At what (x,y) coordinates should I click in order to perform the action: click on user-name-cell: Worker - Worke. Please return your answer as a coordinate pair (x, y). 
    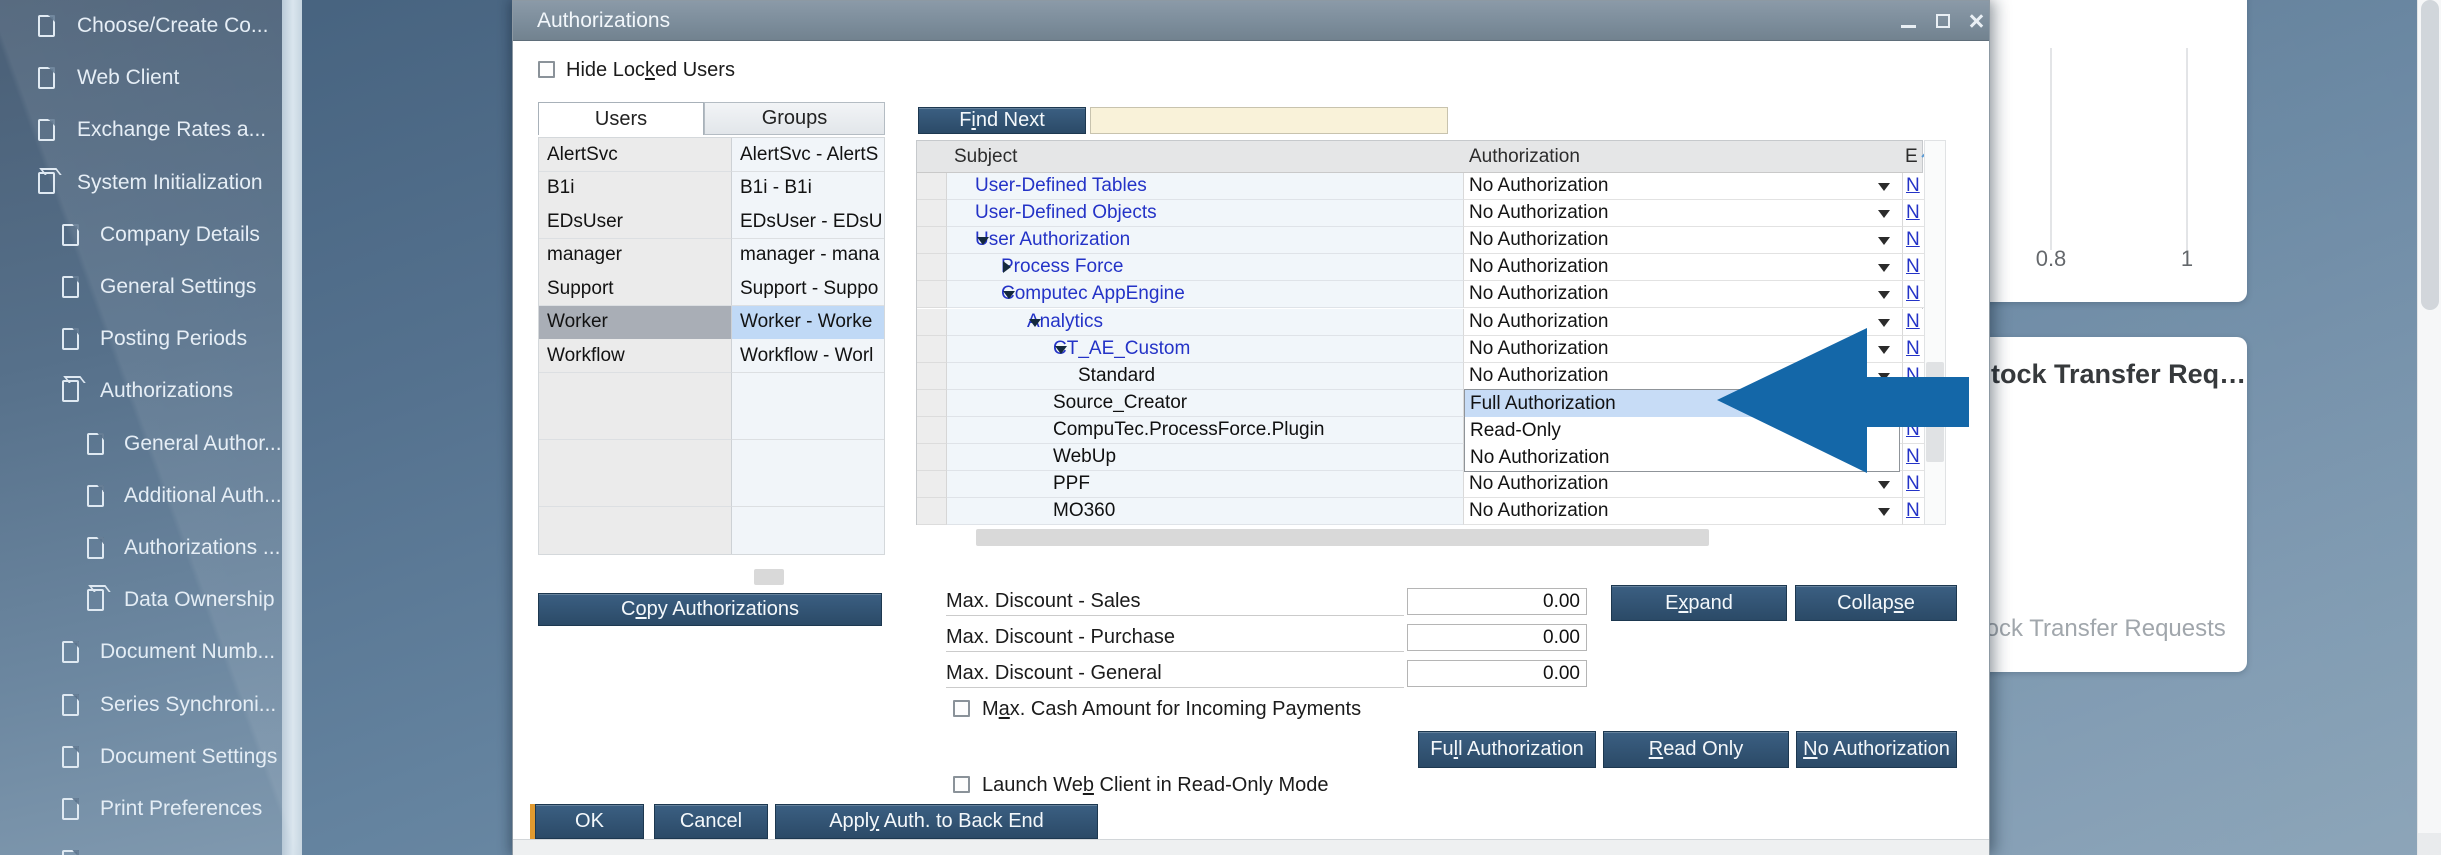
    Looking at the image, I should click on (808, 322).